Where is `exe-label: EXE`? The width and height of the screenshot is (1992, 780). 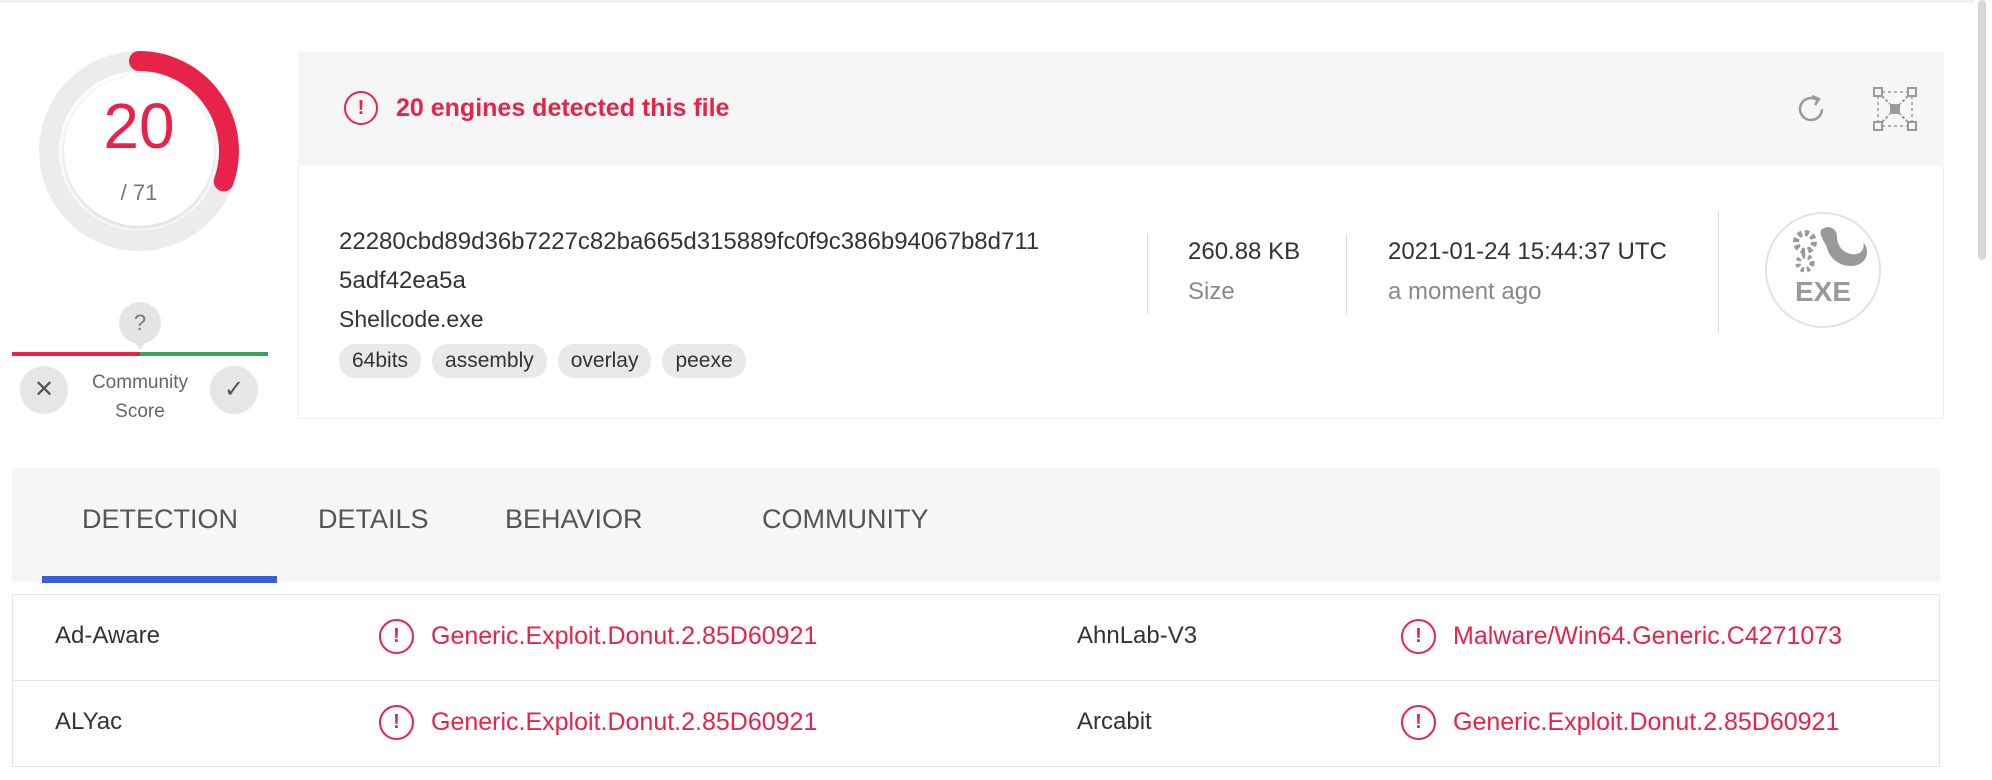 exe-label: EXE is located at coordinates (1823, 291).